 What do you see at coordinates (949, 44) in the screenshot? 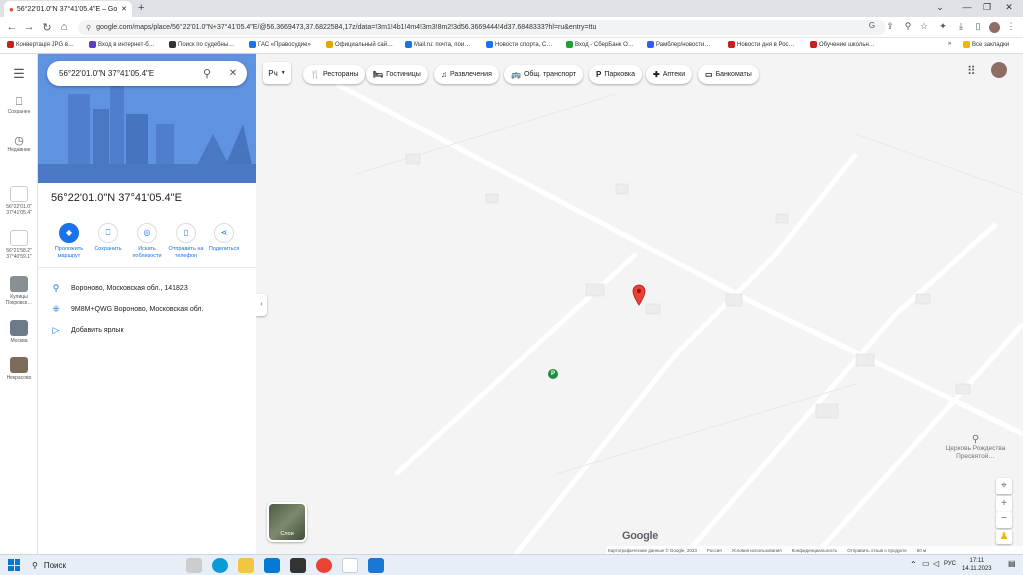
I see `more-bookmarks-icon: »` at bounding box center [949, 44].